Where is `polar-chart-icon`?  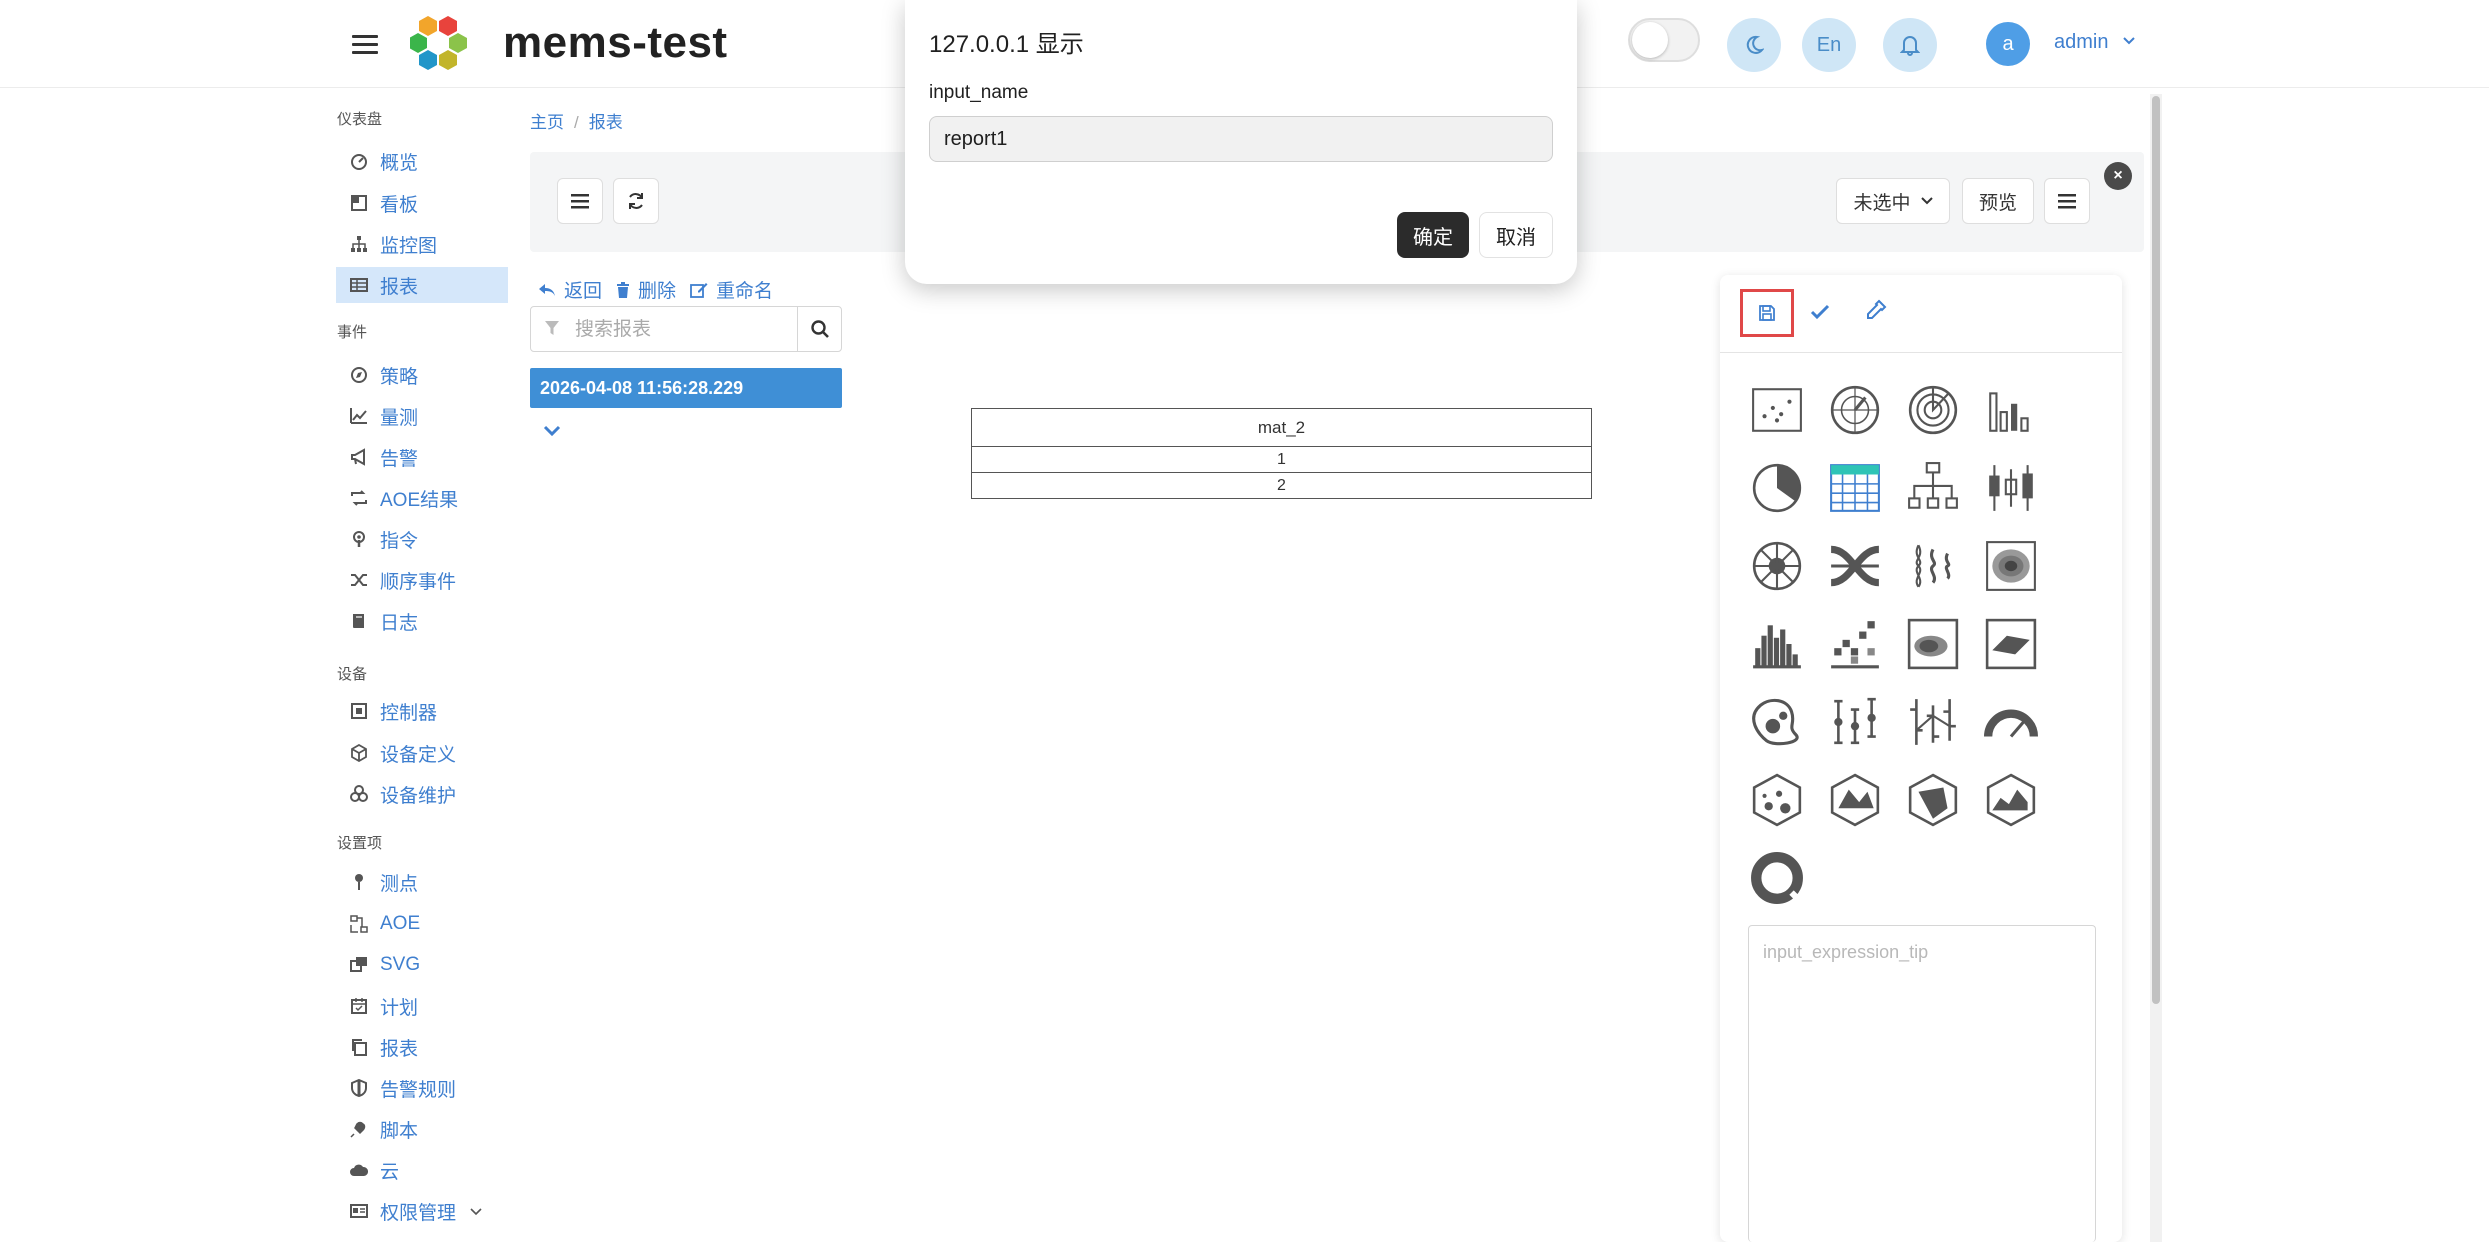
polar-chart-icon is located at coordinates (1855, 410).